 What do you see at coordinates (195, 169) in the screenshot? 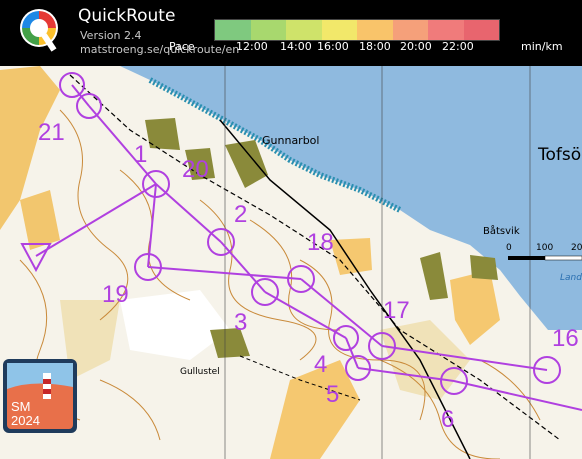
I see `control-number-20: 20` at bounding box center [195, 169].